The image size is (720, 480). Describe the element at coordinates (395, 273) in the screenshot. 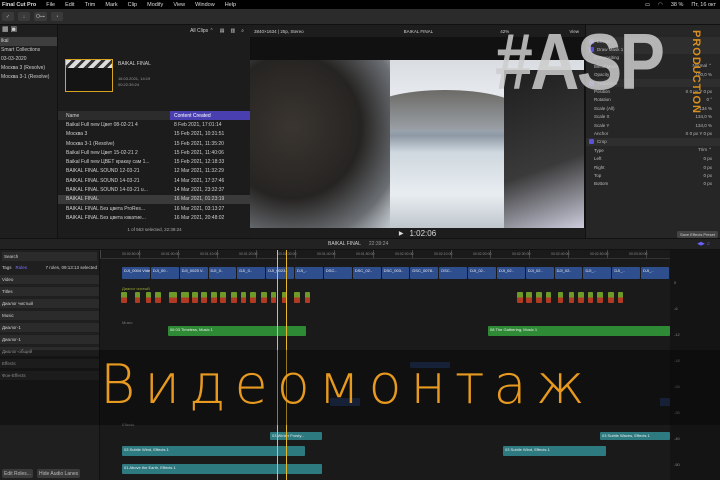

I see `primary-clip: DSC_003..` at that location.